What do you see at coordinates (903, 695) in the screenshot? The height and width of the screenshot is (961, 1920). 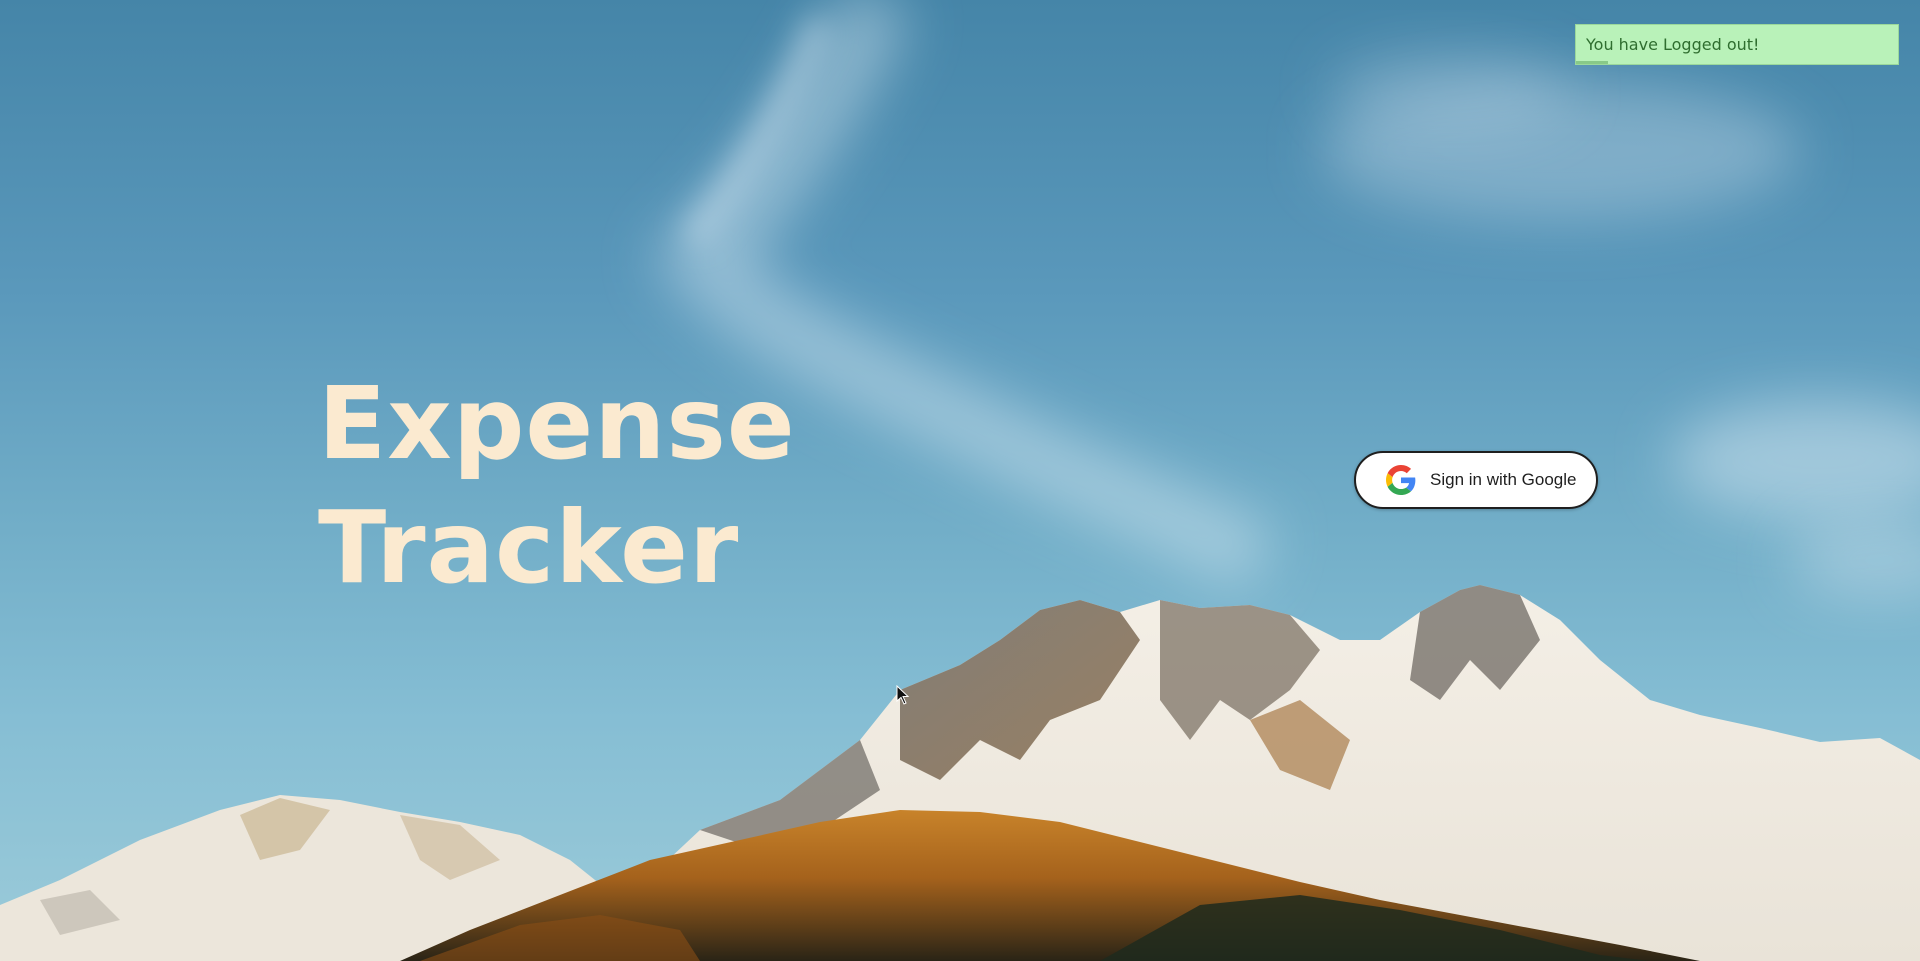 I see `mouse-cursor-icon` at bounding box center [903, 695].